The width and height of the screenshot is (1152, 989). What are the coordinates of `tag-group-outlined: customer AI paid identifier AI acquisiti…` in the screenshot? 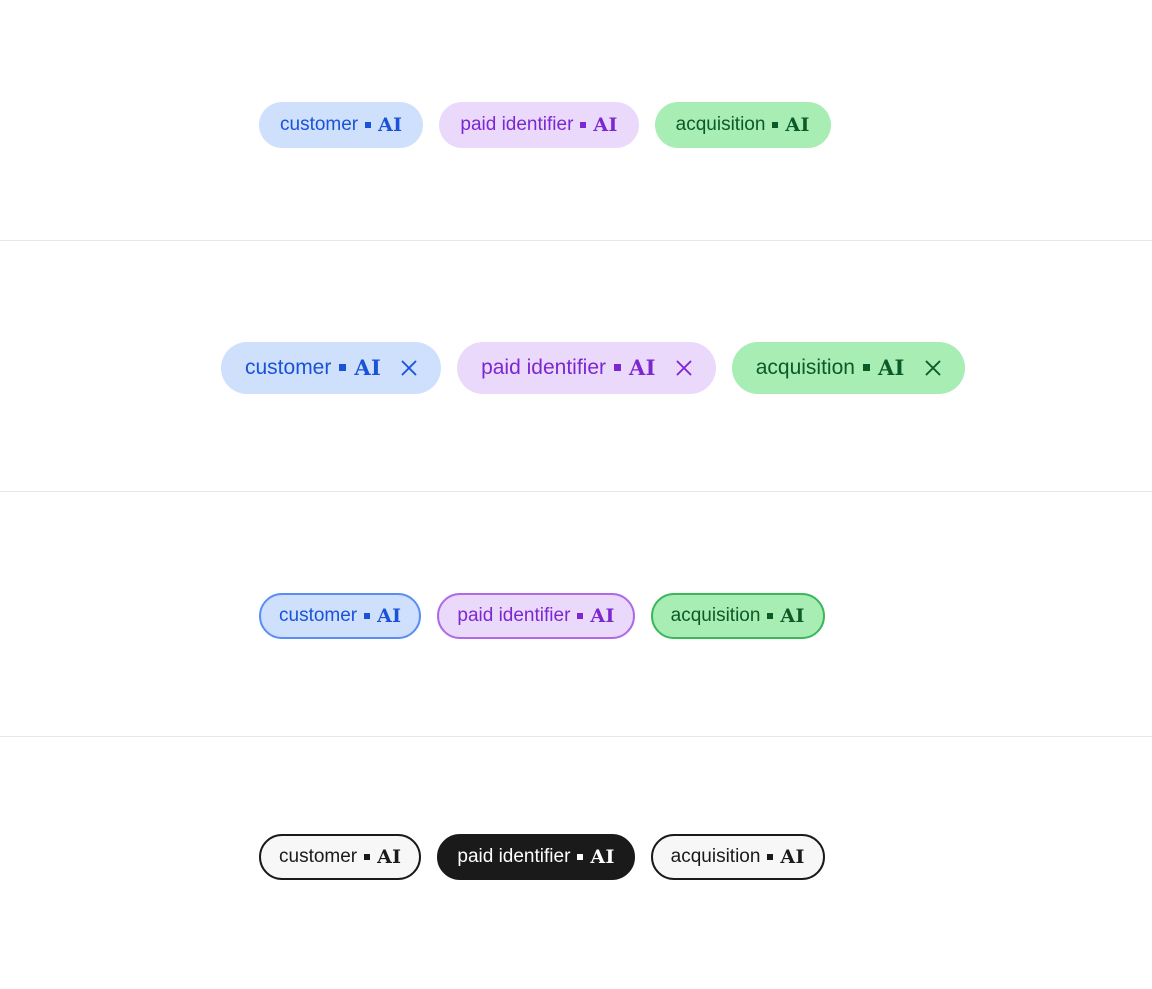 It's located at (412, 615).